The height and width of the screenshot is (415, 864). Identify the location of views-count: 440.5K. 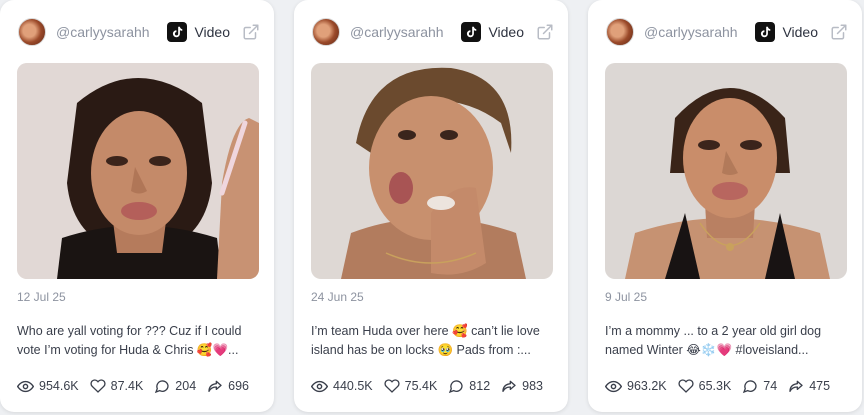
(353, 386).